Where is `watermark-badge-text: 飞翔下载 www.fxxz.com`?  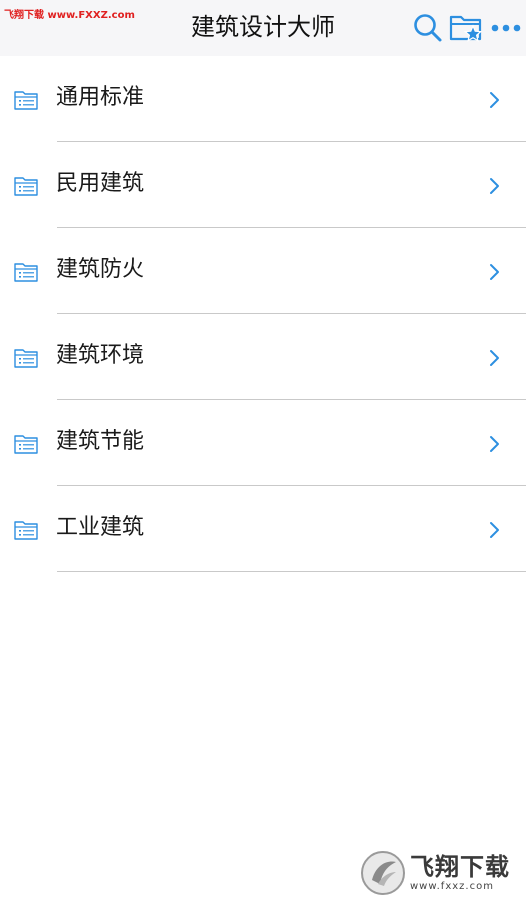
watermark-badge-text: 飞翔下载 www.fxxz.com is located at coordinates (460, 873).